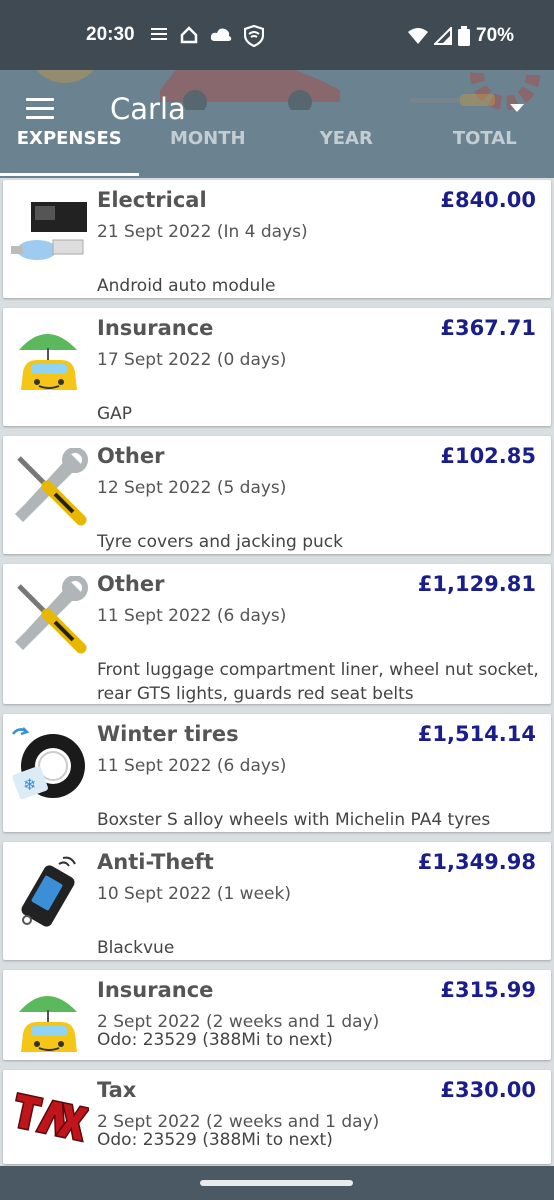  What do you see at coordinates (192, 488) in the screenshot?
I see `expense-date: 12 Sept 2022 (5 days)` at bounding box center [192, 488].